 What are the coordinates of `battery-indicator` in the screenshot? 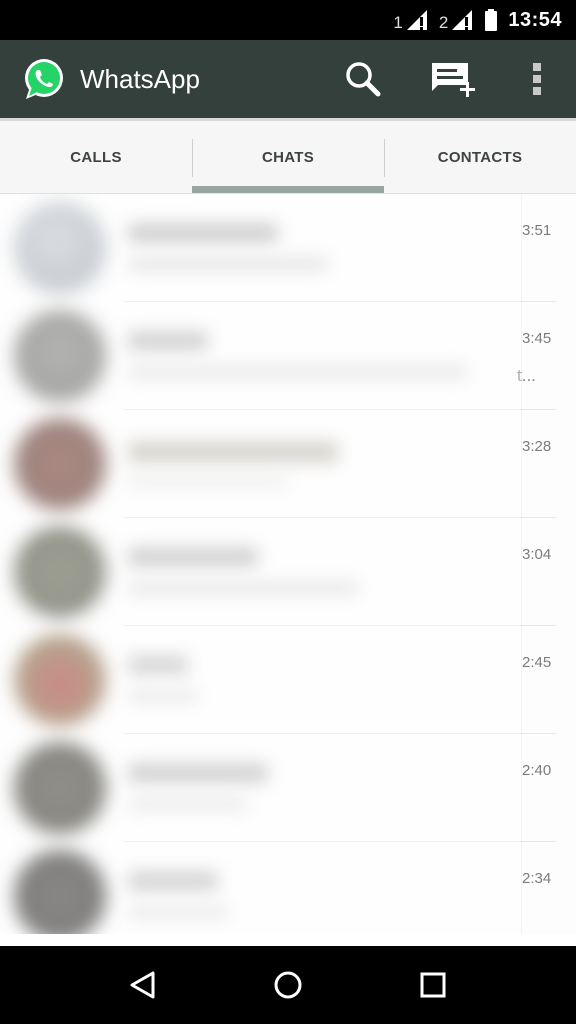 It's located at (491, 20).